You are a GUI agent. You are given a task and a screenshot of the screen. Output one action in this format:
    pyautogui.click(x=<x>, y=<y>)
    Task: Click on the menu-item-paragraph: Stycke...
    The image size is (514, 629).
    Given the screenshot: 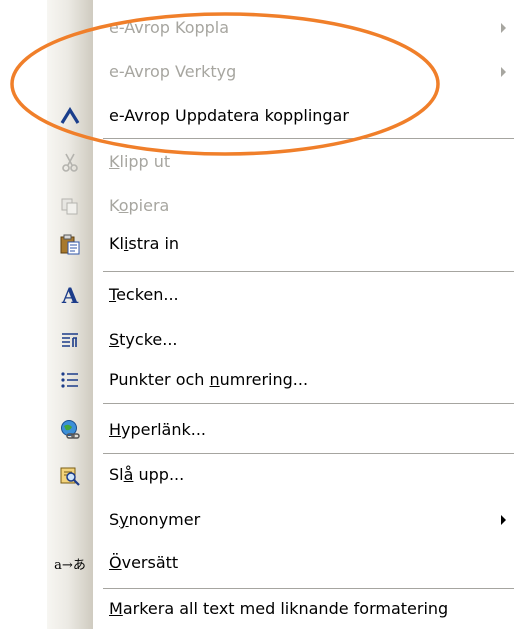 What is the action you would take?
    pyautogui.click(x=280, y=340)
    